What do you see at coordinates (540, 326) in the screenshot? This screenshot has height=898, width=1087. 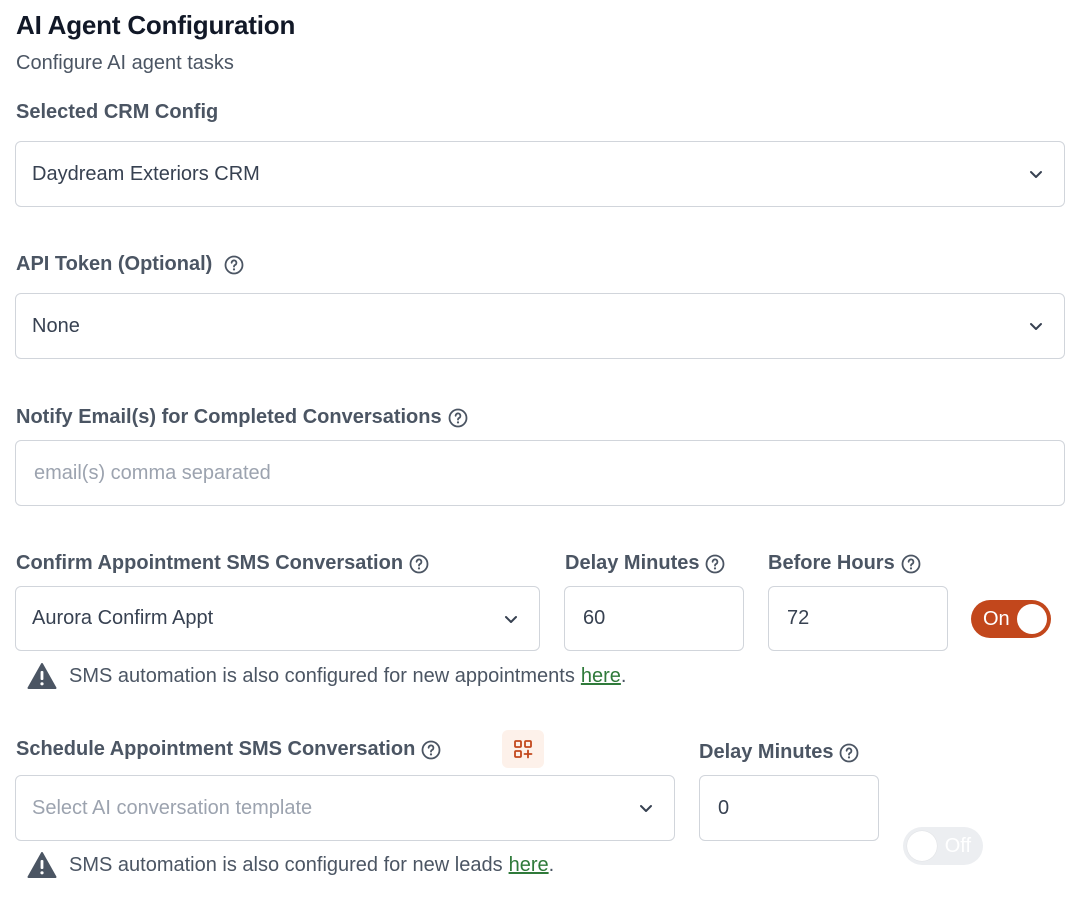 I see `api-token-select: None` at bounding box center [540, 326].